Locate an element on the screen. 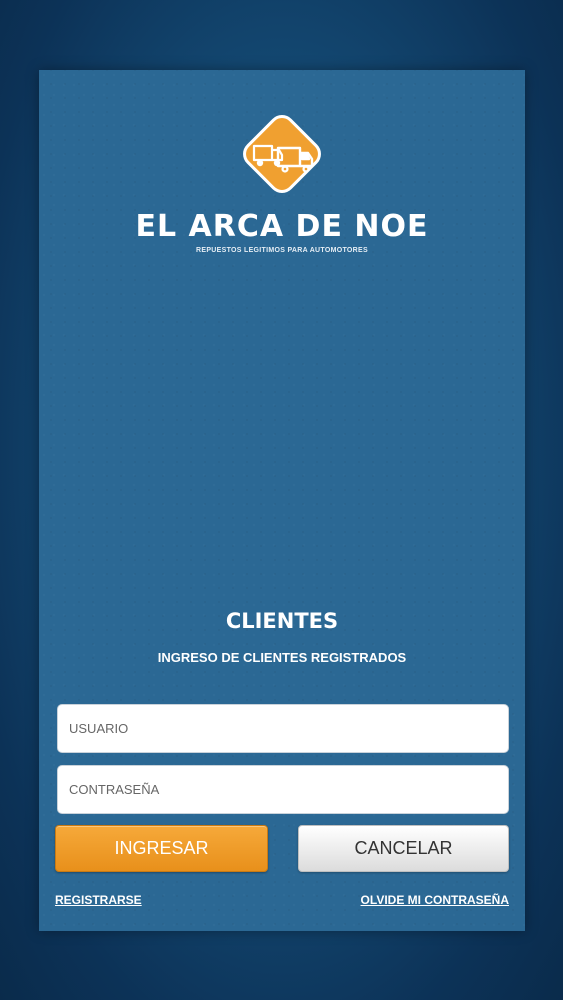 This screenshot has width=563, height=1000. forgot-password-link: OLVIDE MI CONTRASEÑA is located at coordinates (435, 900).